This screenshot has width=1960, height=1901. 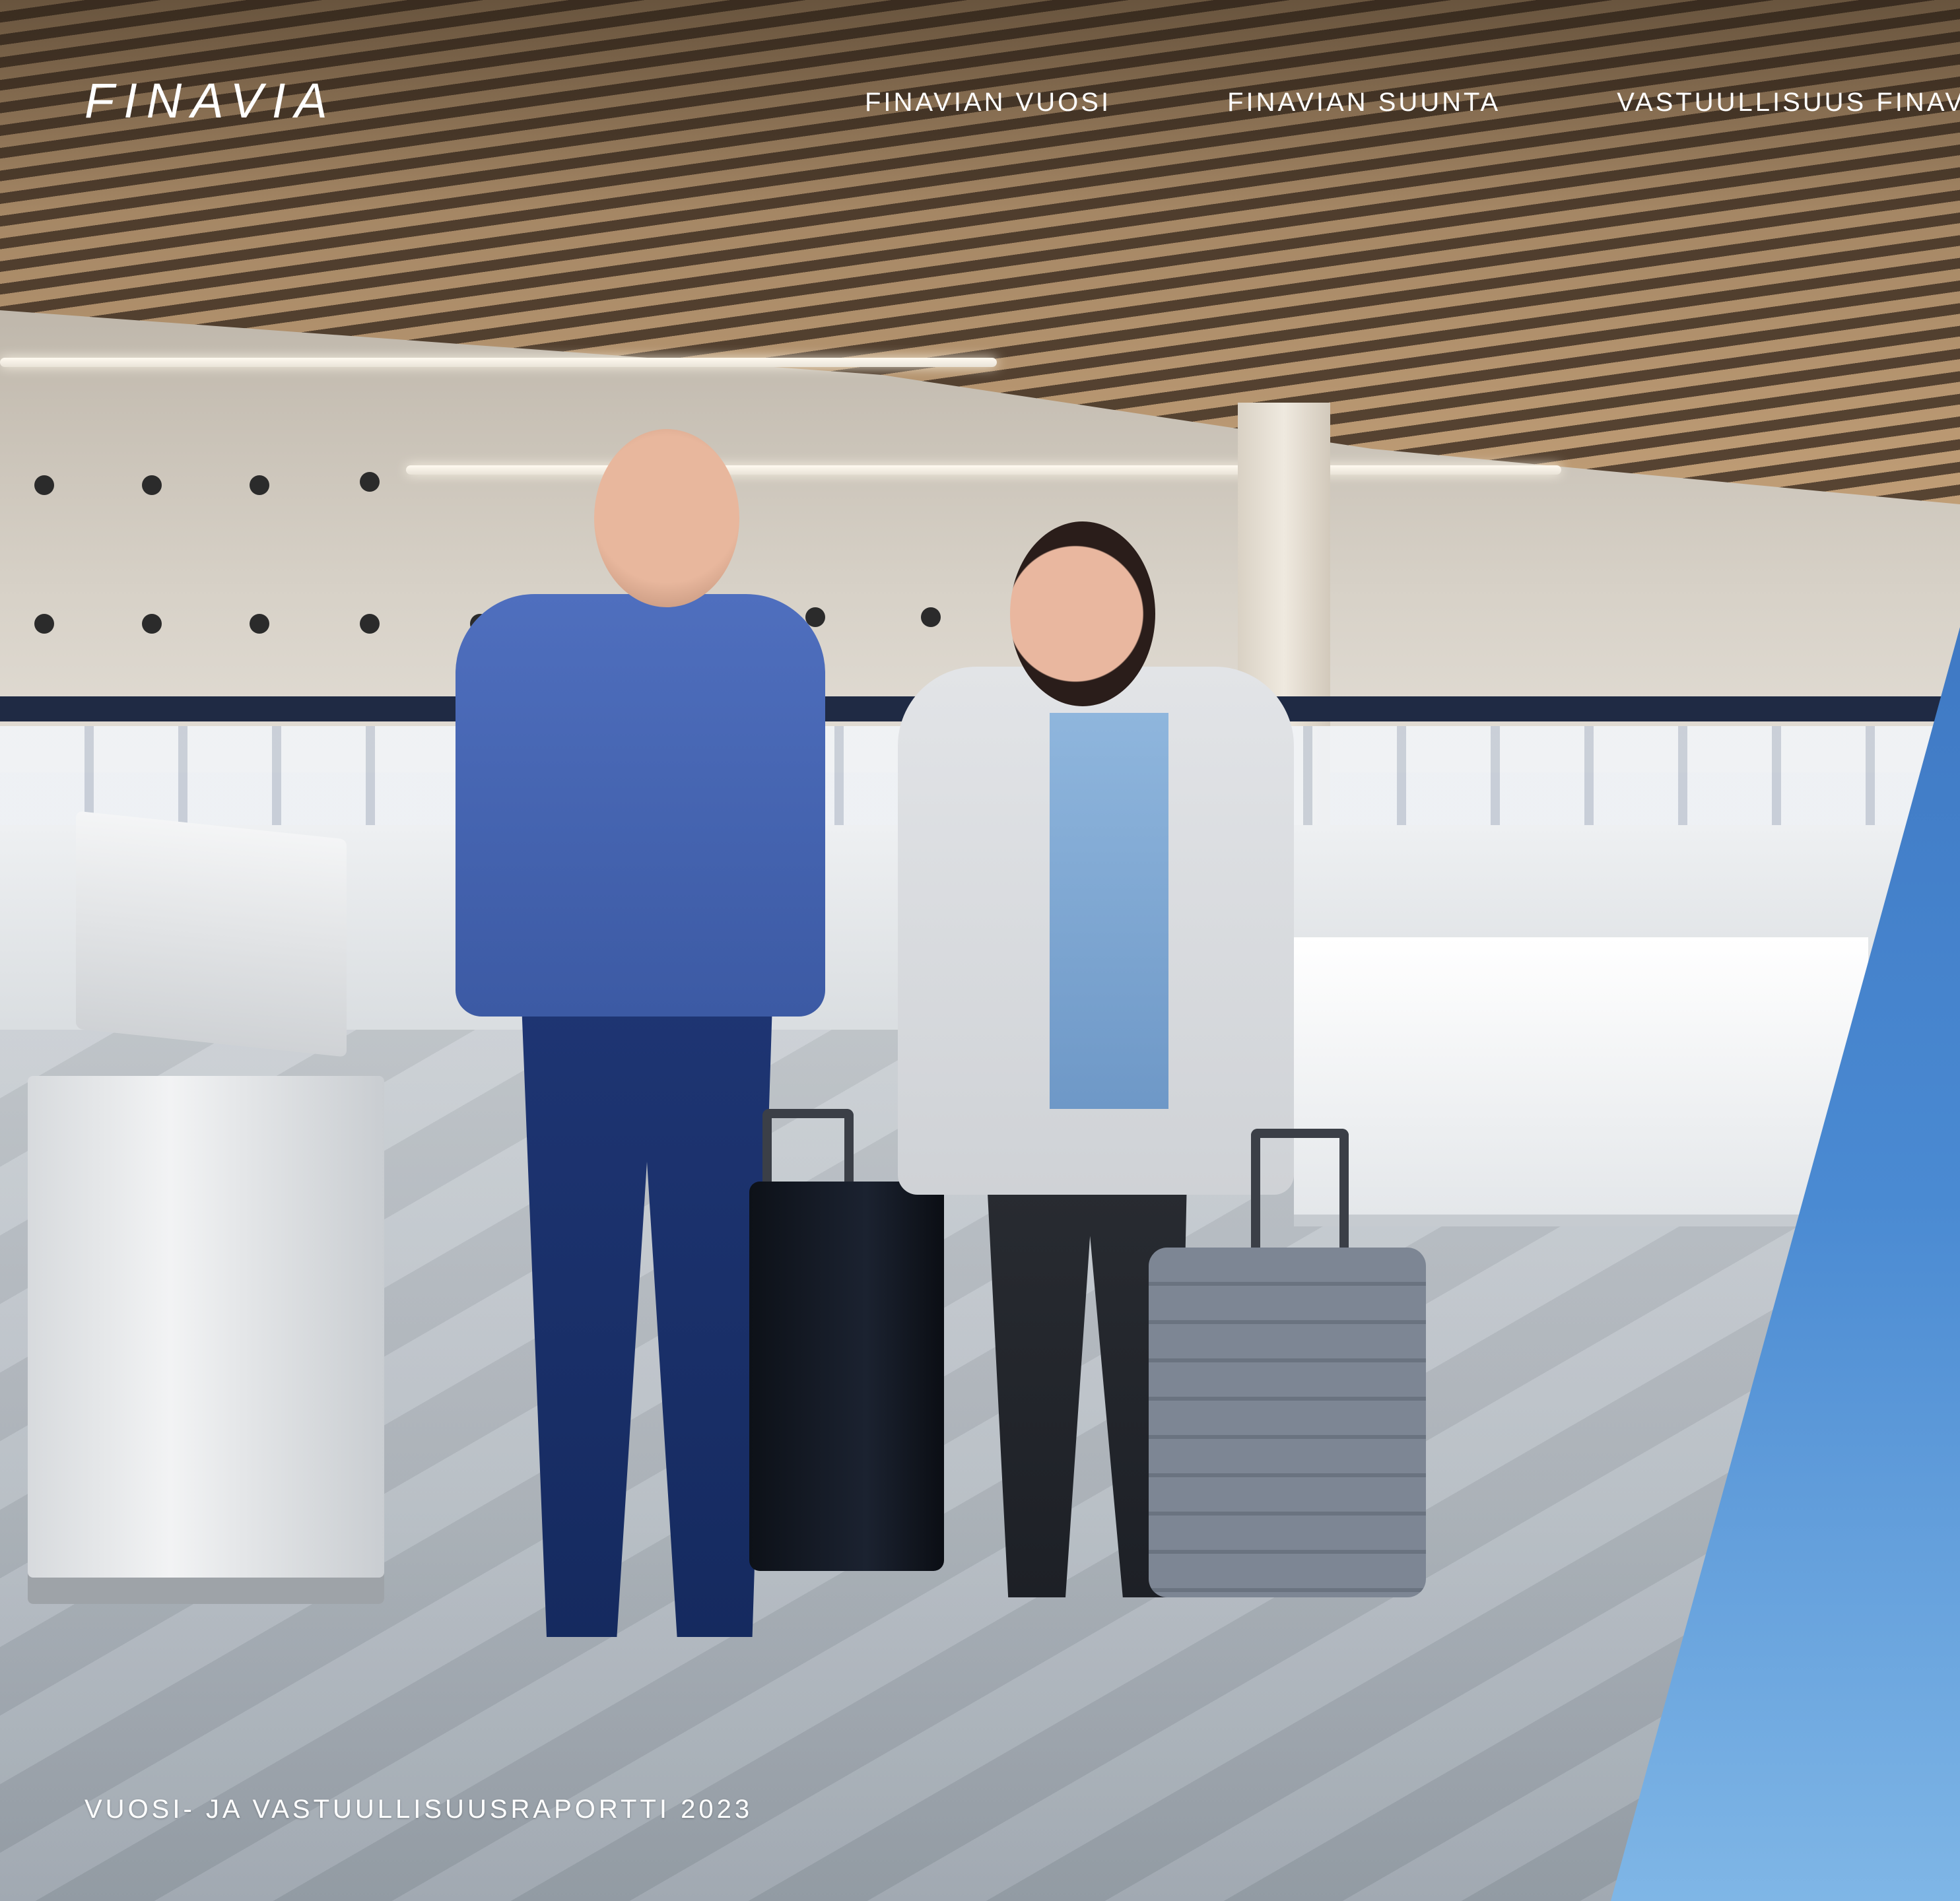 What do you see at coordinates (988, 102) in the screenshot?
I see `nav-item-finavian-vuosi: FINAVIAN VUOSI` at bounding box center [988, 102].